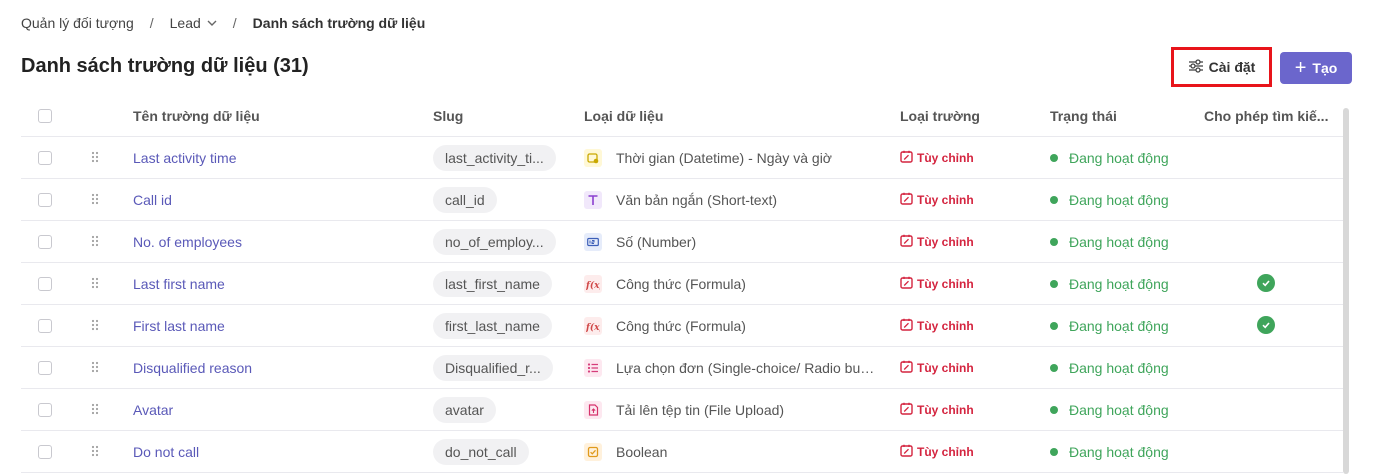 The image size is (1375, 474). I want to click on data-type-label: Boolean, so click(642, 451).